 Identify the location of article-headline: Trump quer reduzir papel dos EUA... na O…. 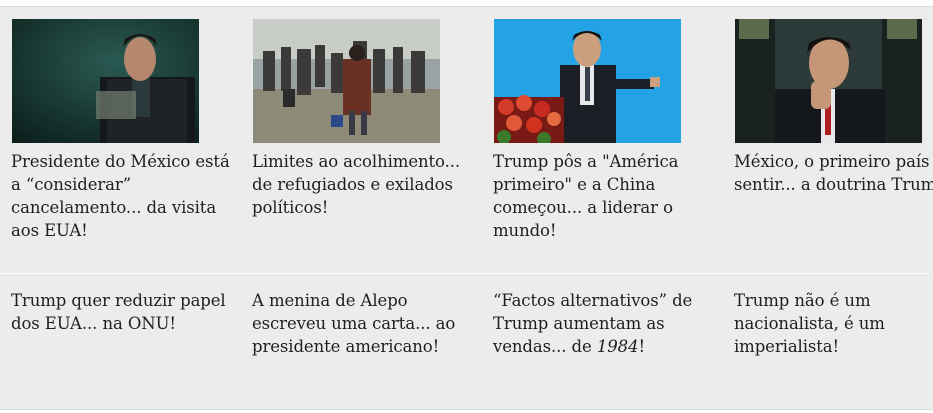
(122, 312).